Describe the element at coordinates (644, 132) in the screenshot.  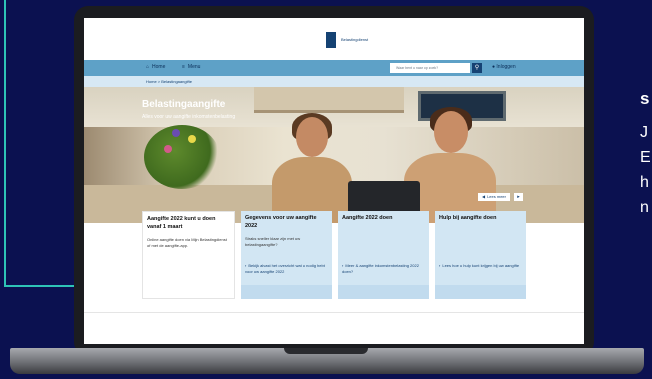
I see `side-line: J` at that location.